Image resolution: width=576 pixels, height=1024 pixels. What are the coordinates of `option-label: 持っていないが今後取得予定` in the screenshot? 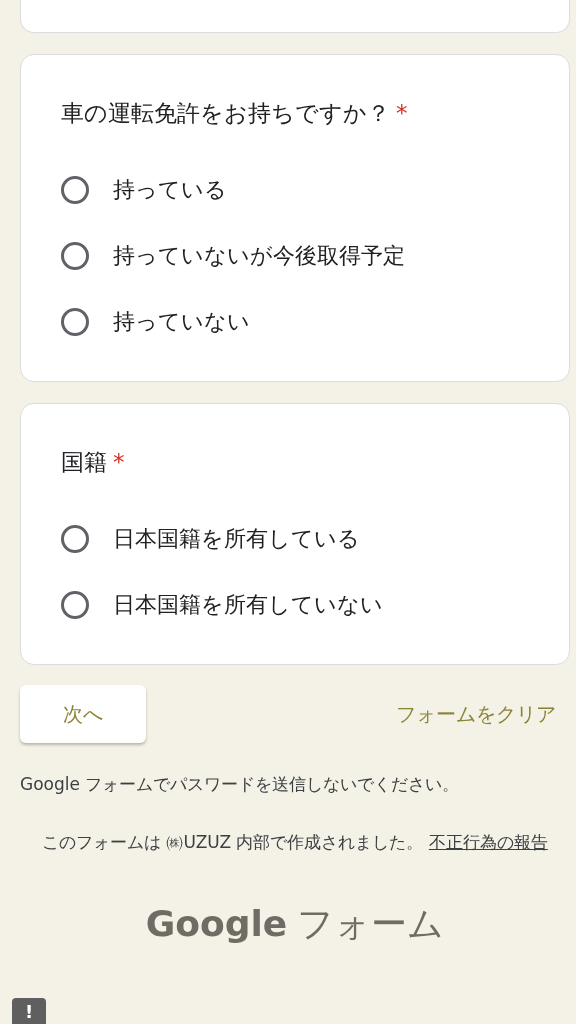 It's located at (259, 256).